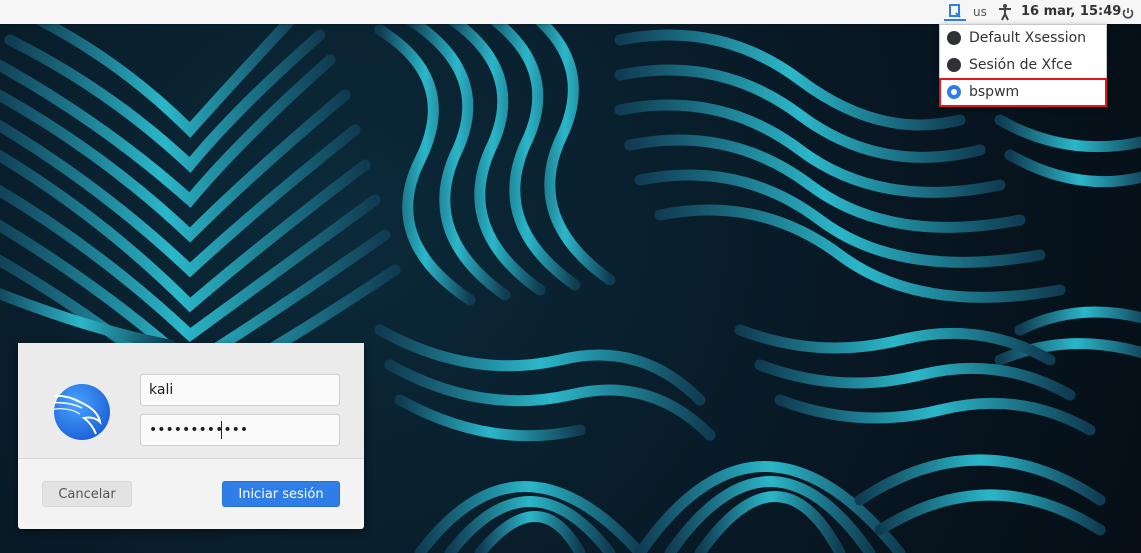  What do you see at coordinates (955, 12) in the screenshot?
I see `session-chooser-icon` at bounding box center [955, 12].